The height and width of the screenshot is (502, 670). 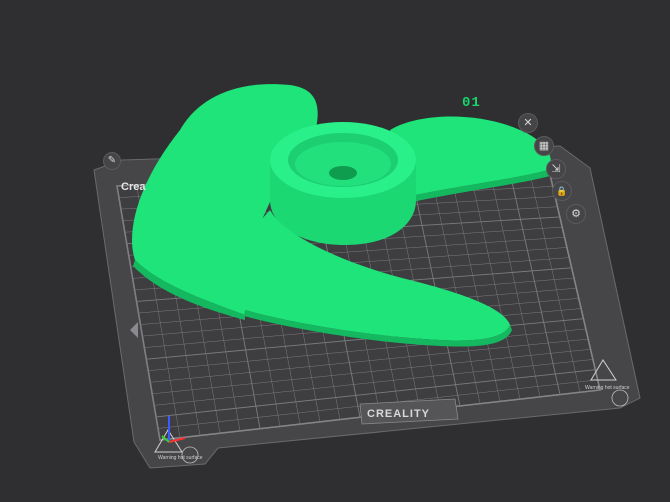 I want to click on plate-number: 01, so click(x=471, y=103).